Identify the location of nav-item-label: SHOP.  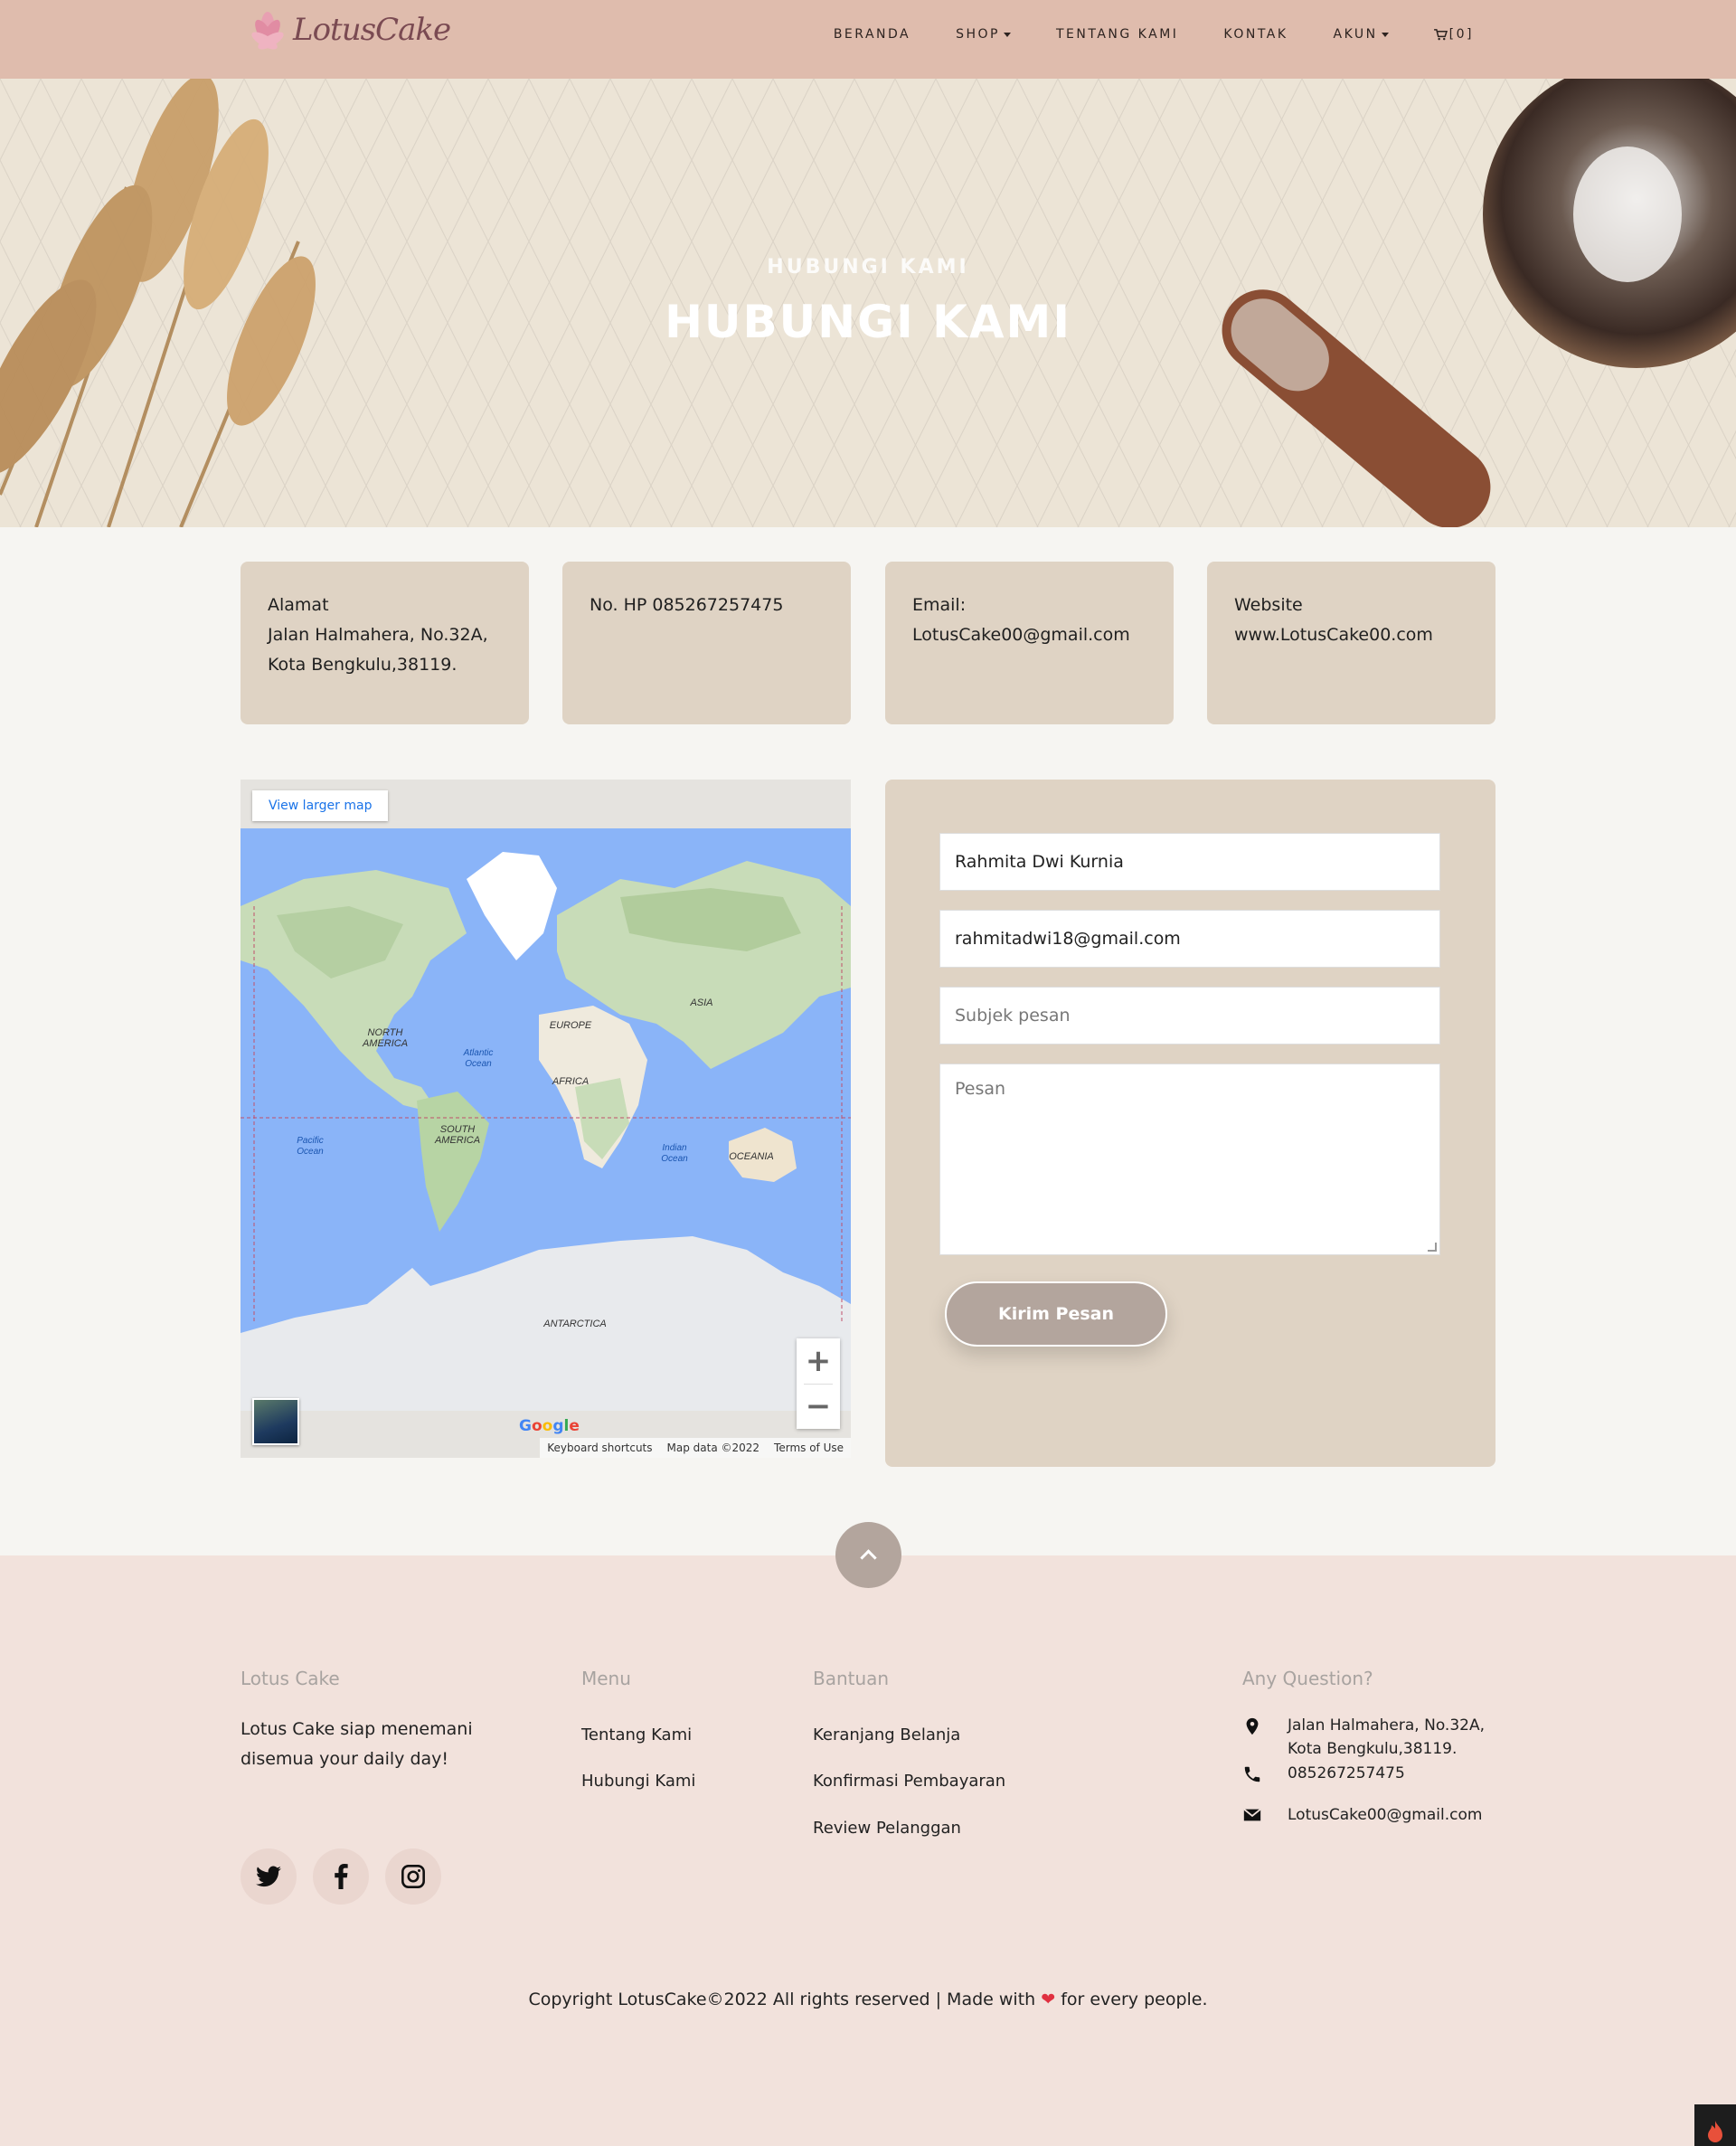
(978, 35).